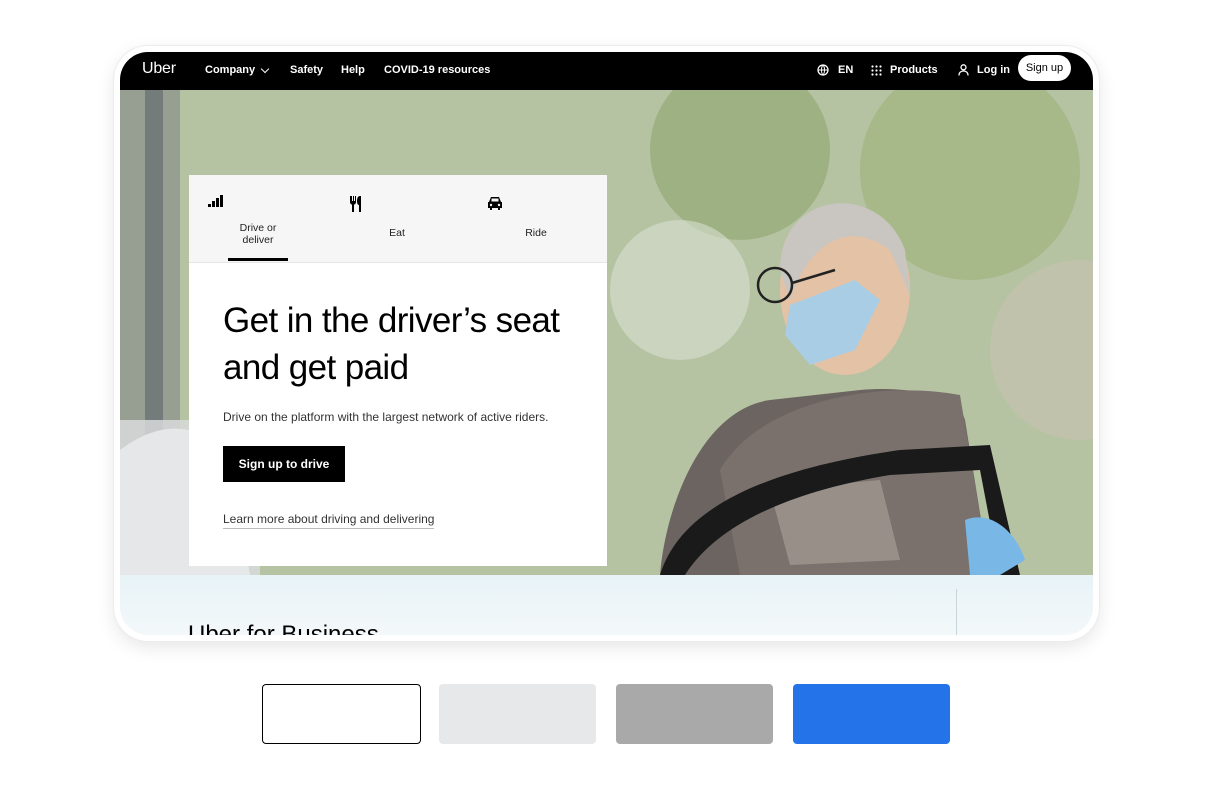  Describe the element at coordinates (437, 70) in the screenshot. I see `nav-covid-link: COVID-19 resources` at that location.